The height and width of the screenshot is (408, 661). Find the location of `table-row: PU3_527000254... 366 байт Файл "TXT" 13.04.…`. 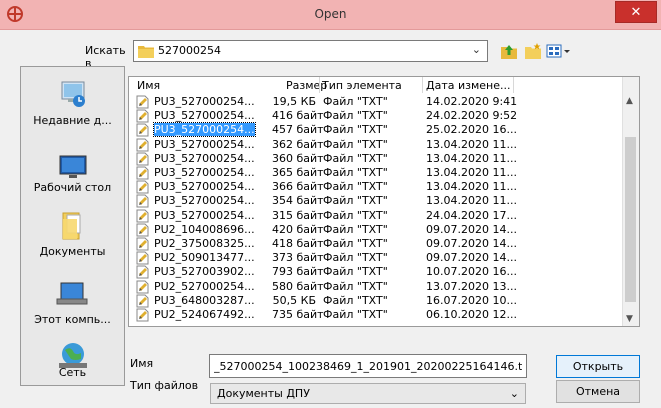

table-row: PU3_527000254... 366 байт Файл "TXT" 13.04.… is located at coordinates (377, 187).